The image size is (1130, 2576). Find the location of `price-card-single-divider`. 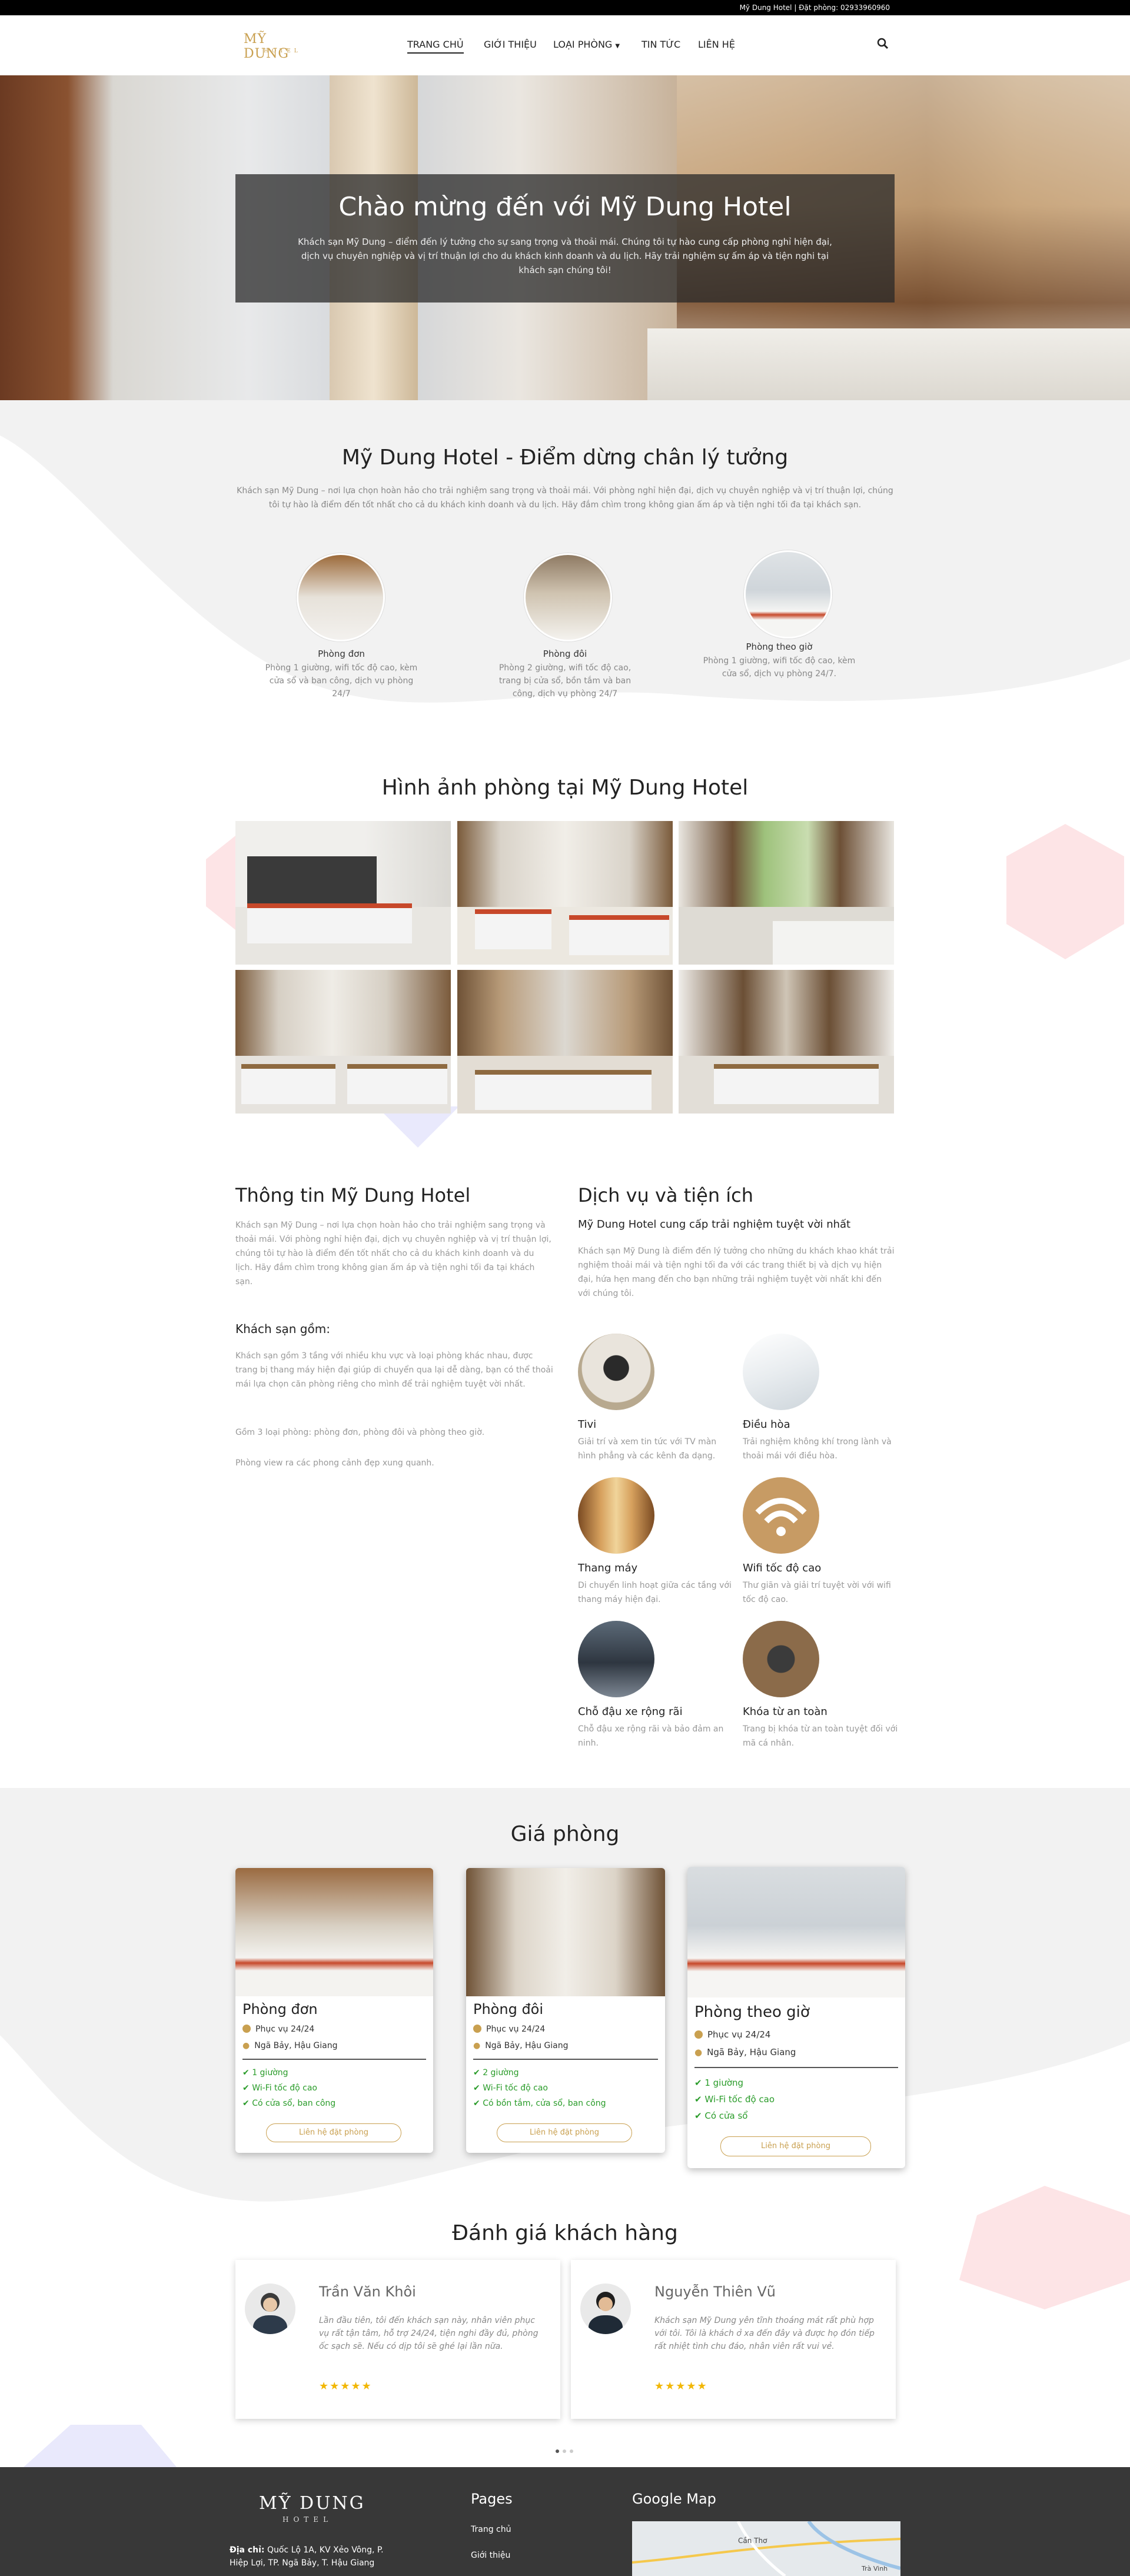

price-card-single-divider is located at coordinates (334, 2059).